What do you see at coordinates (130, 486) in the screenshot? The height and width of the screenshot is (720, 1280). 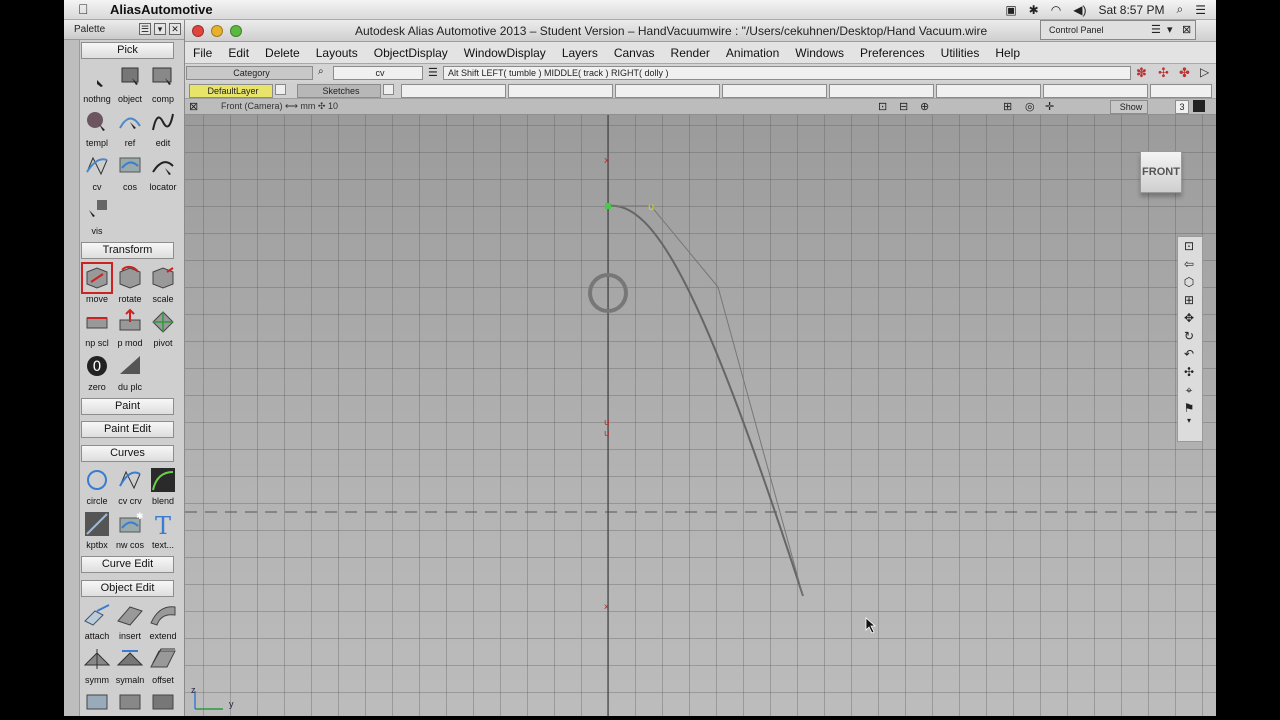 I see `tool-cv-curve: cv crv` at bounding box center [130, 486].